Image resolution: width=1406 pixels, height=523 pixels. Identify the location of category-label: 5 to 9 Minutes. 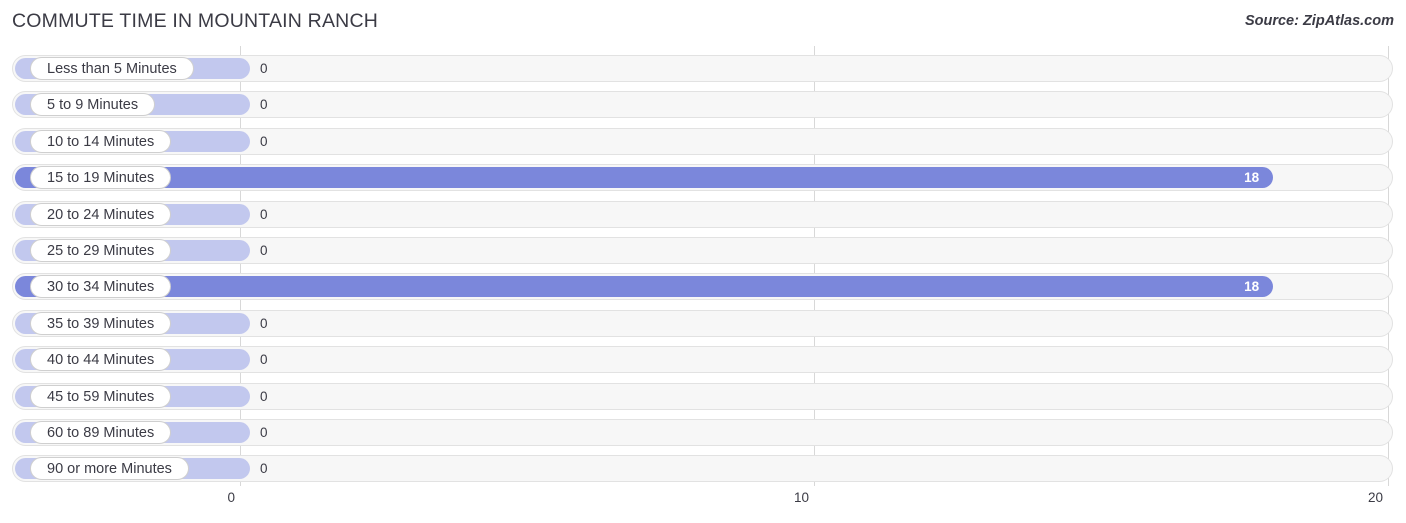
(93, 105).